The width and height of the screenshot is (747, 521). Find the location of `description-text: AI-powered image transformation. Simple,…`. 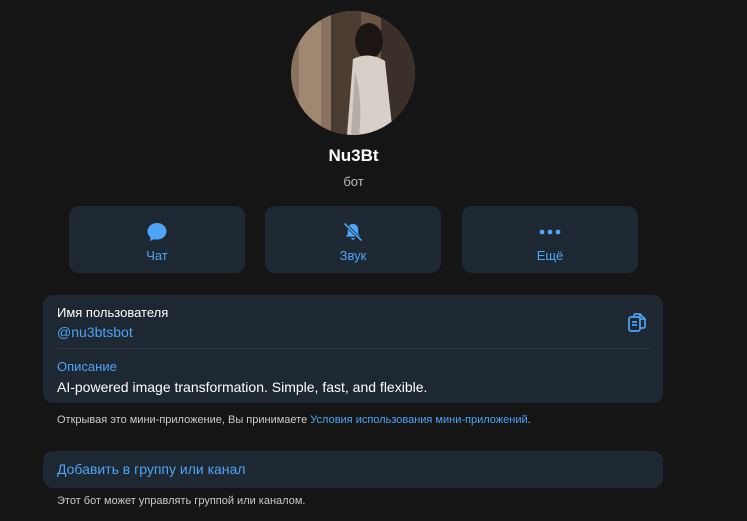

description-text: AI-powered image transformation. Simple,… is located at coordinates (242, 387).